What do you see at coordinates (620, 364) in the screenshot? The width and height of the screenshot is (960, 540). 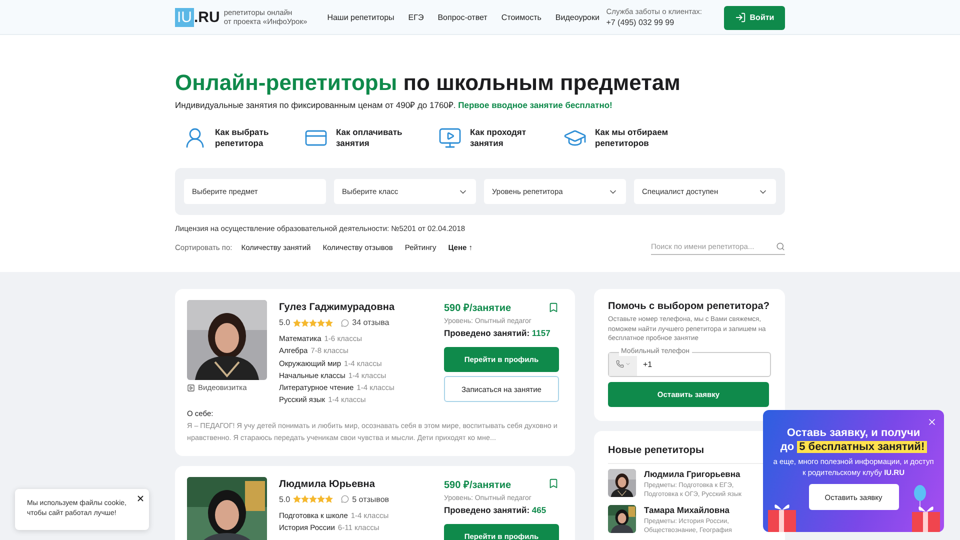 I see `phone-icon` at bounding box center [620, 364].